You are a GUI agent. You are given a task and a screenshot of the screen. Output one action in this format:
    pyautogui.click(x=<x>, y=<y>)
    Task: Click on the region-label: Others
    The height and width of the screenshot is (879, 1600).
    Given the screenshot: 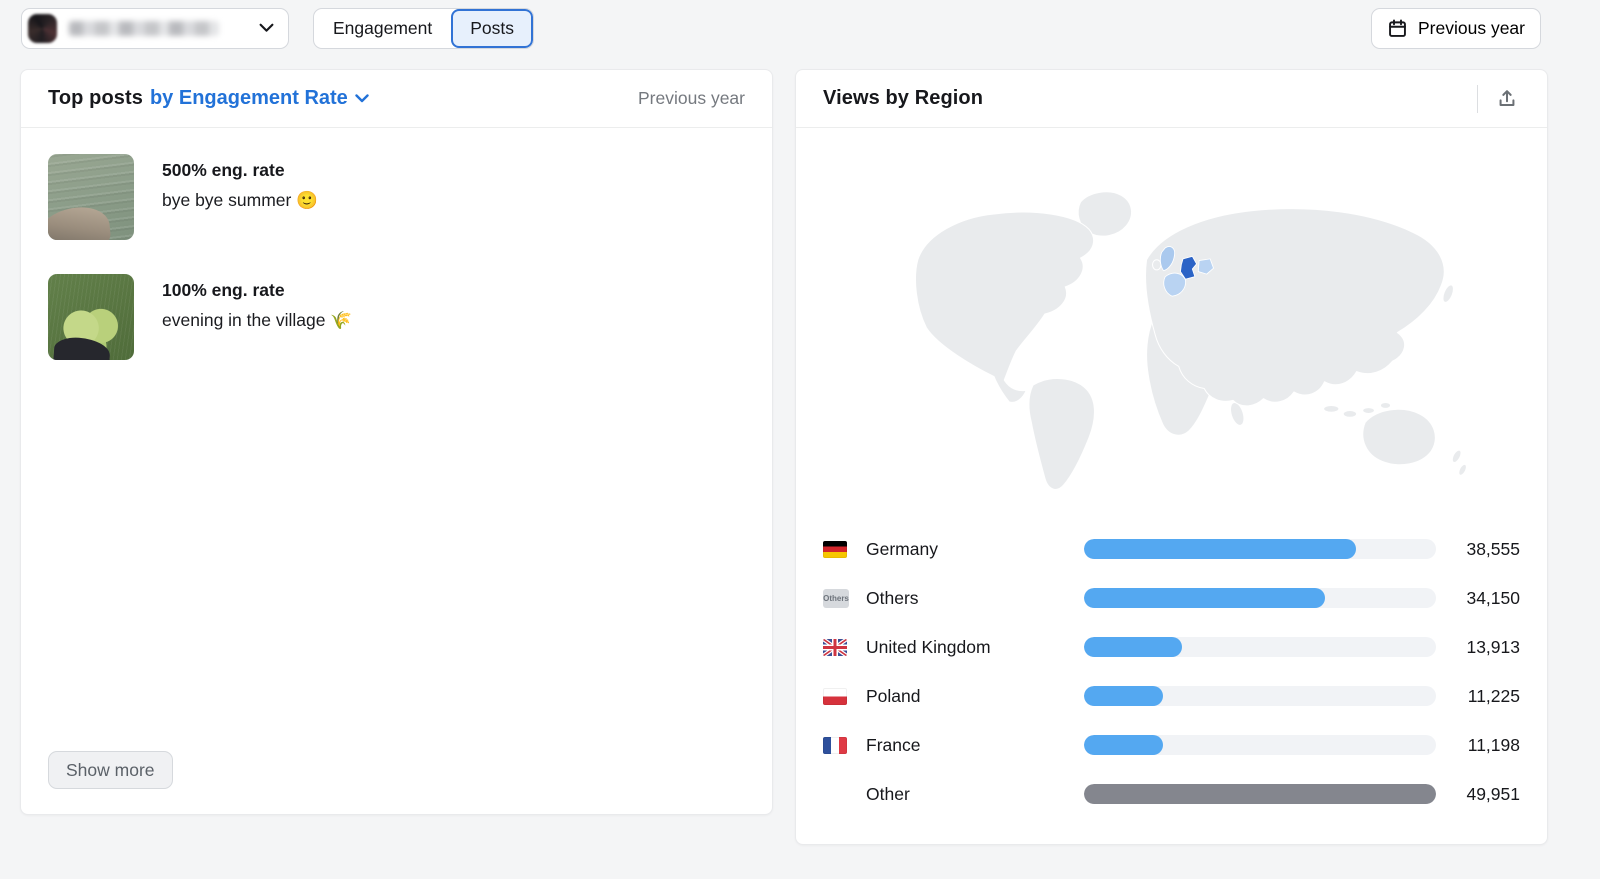 What is the action you would take?
    pyautogui.click(x=892, y=597)
    